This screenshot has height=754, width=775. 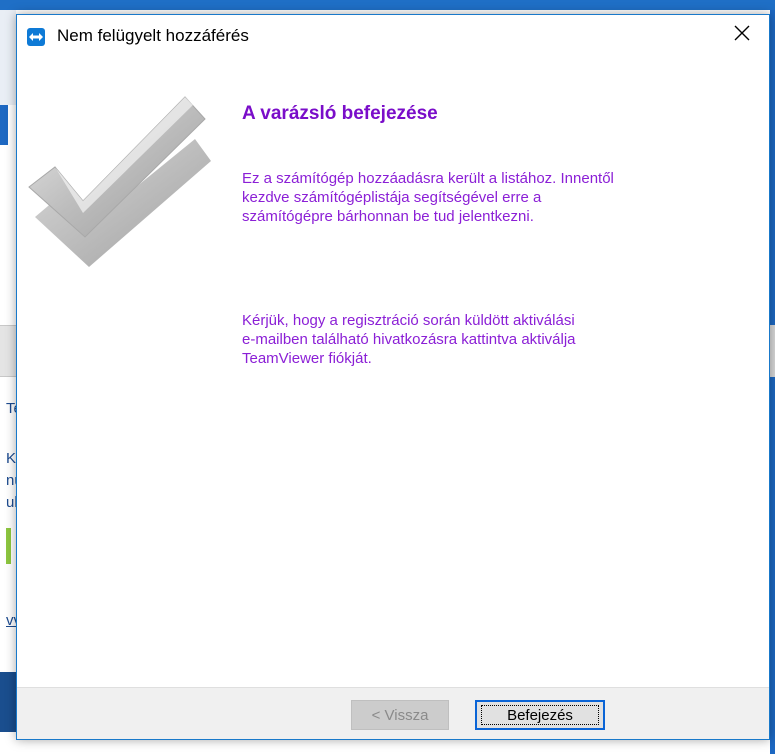 I want to click on message-line: TeamViewer fiókját., so click(x=307, y=358).